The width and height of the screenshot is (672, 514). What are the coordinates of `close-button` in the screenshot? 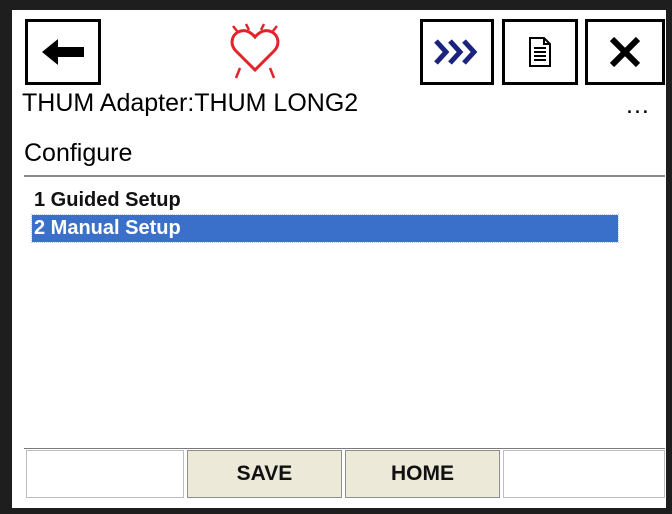 It's located at (625, 52).